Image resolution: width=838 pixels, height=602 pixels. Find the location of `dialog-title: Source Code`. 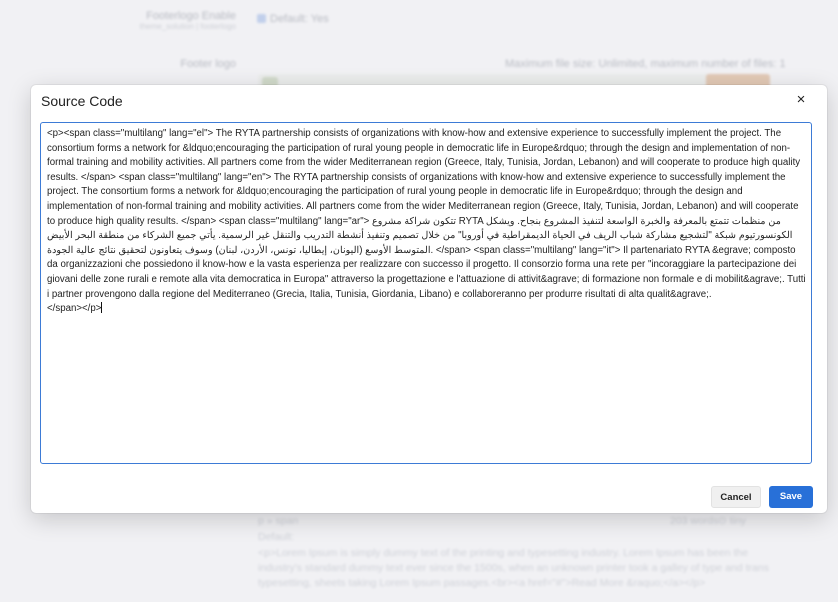

dialog-title: Source Code is located at coordinates (82, 101).